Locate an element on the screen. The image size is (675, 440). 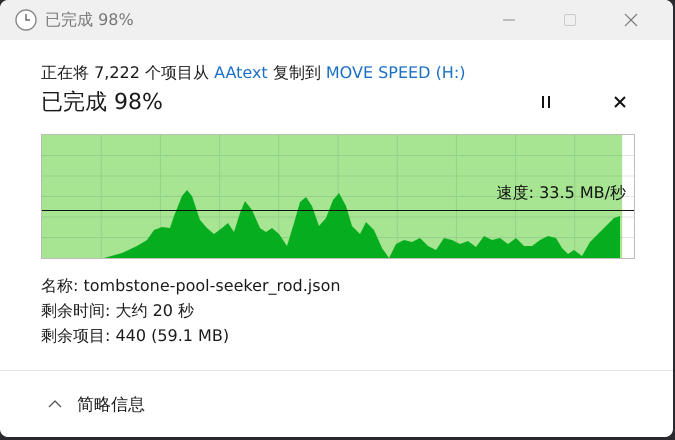
progress-status: 已完成 98% is located at coordinates (102, 103).